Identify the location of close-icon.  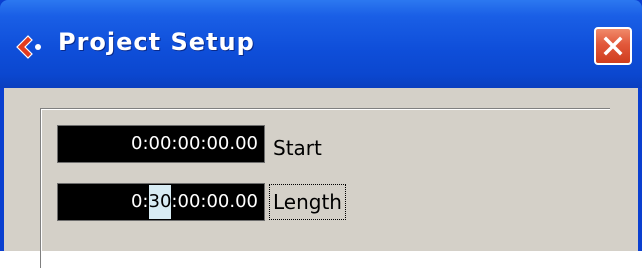
(613, 46).